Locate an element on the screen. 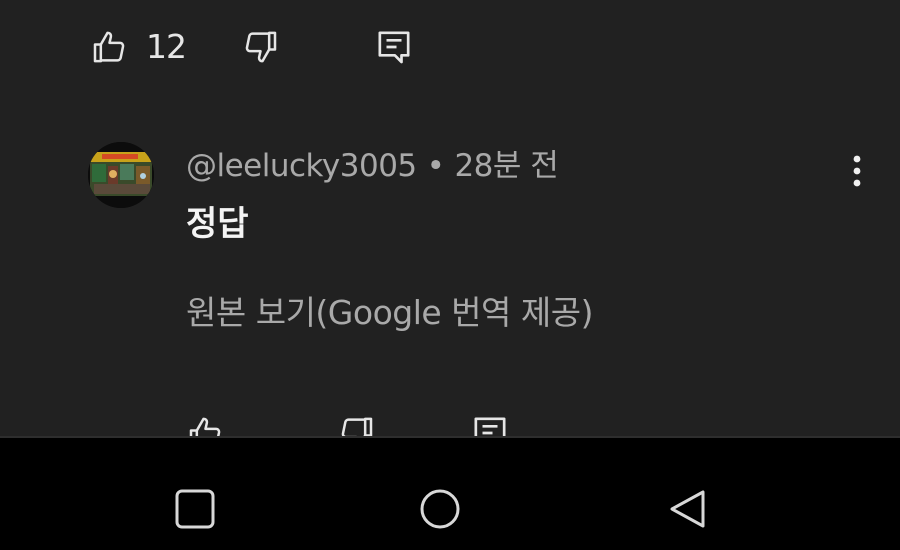  more-options-button is located at coordinates (857, 173).